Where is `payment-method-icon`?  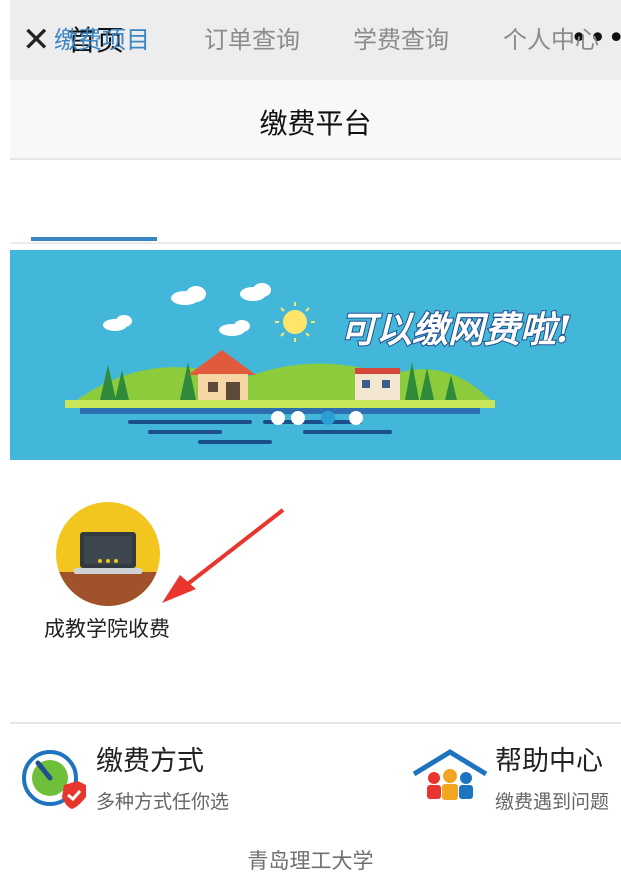 payment-method-icon is located at coordinates (52, 780).